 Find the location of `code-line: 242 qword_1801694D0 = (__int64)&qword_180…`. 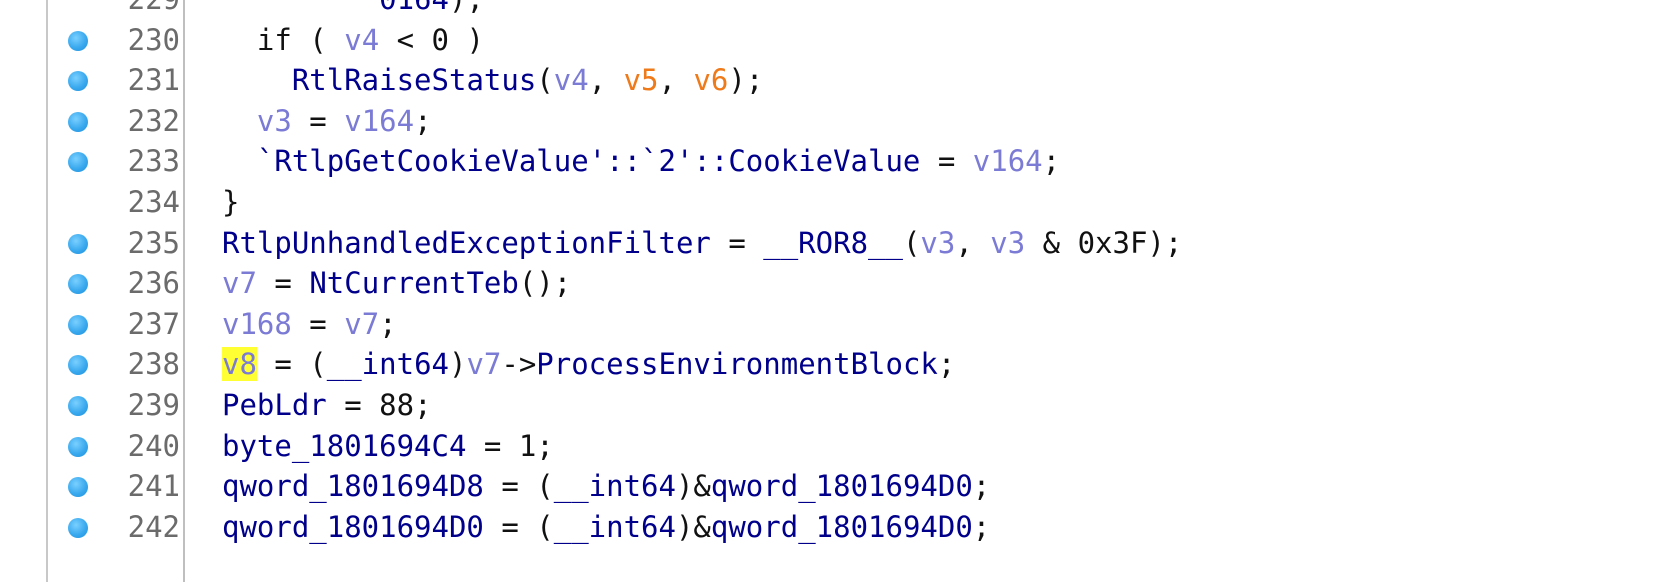

code-line: 242 qword_1801694D0 = (__int64)&qword_180… is located at coordinates (827, 527).